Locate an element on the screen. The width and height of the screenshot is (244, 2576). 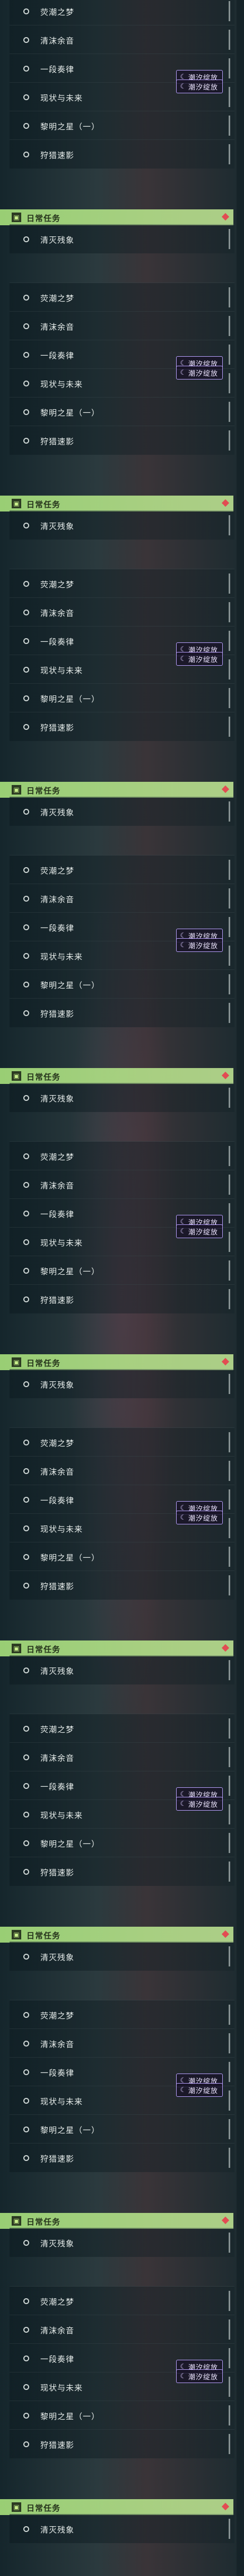
event-tag: ☾ 潮汐绽放 is located at coordinates (199, 2090).